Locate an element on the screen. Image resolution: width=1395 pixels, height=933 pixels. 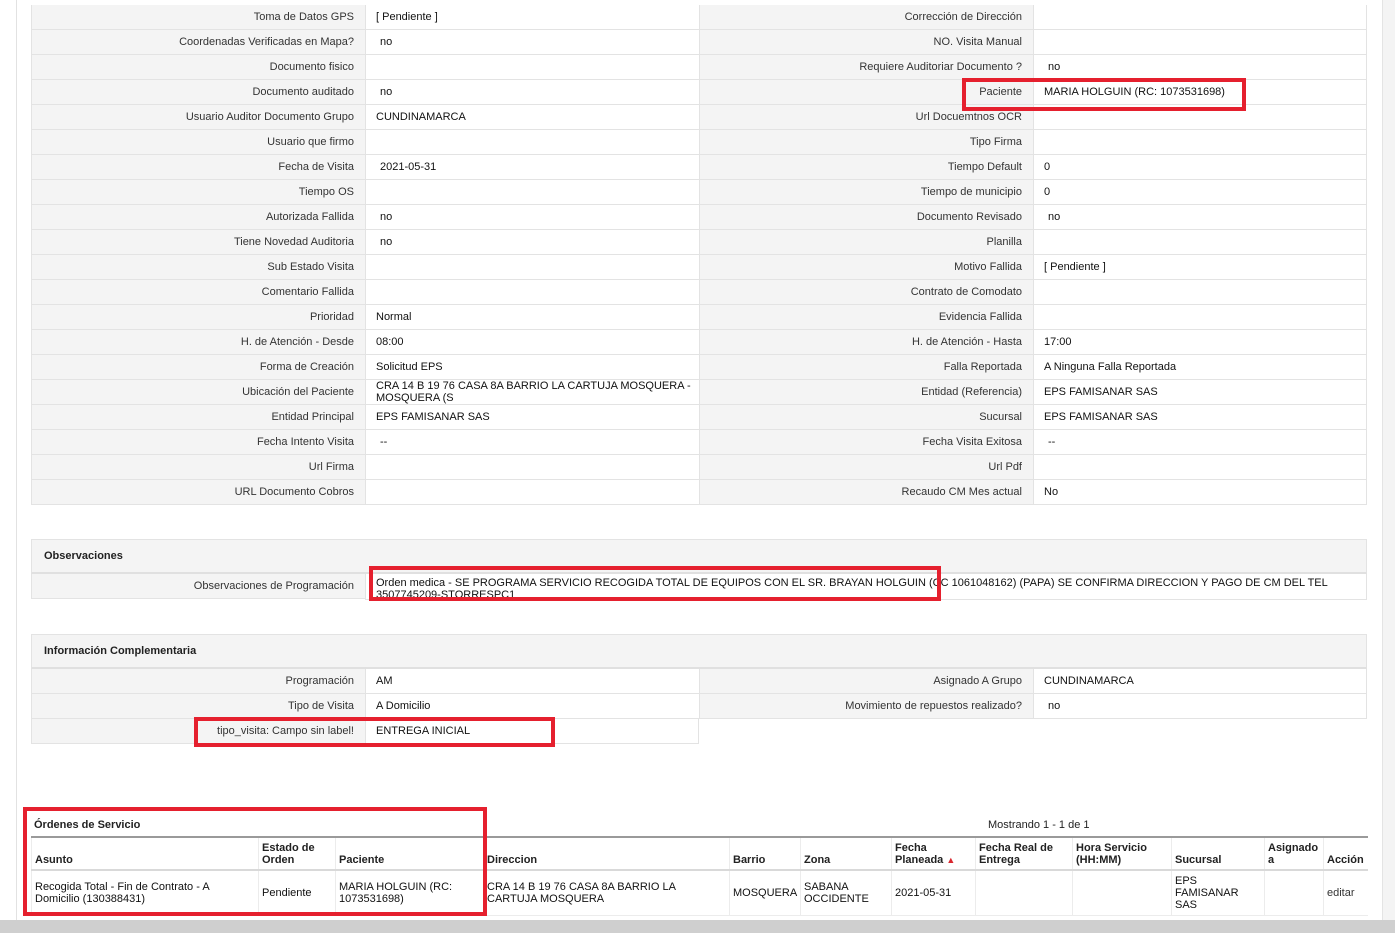
field-label: Url Pdf is located at coordinates (866, 467).